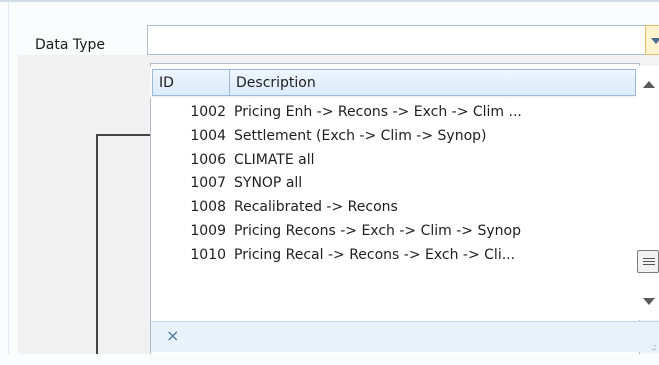  I want to click on table-row: 1006 CLIMATE all, so click(393, 164).